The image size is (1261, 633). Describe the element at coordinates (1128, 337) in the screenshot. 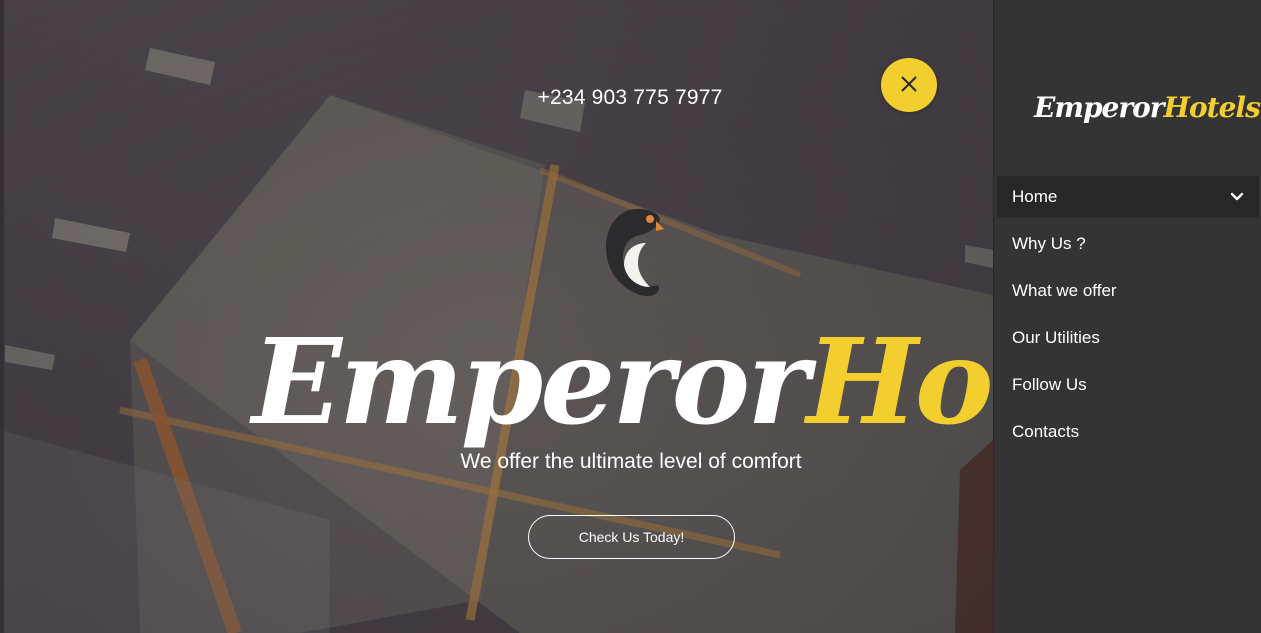

I see `sidebar-item-our-utilities: Our Utilities` at that location.